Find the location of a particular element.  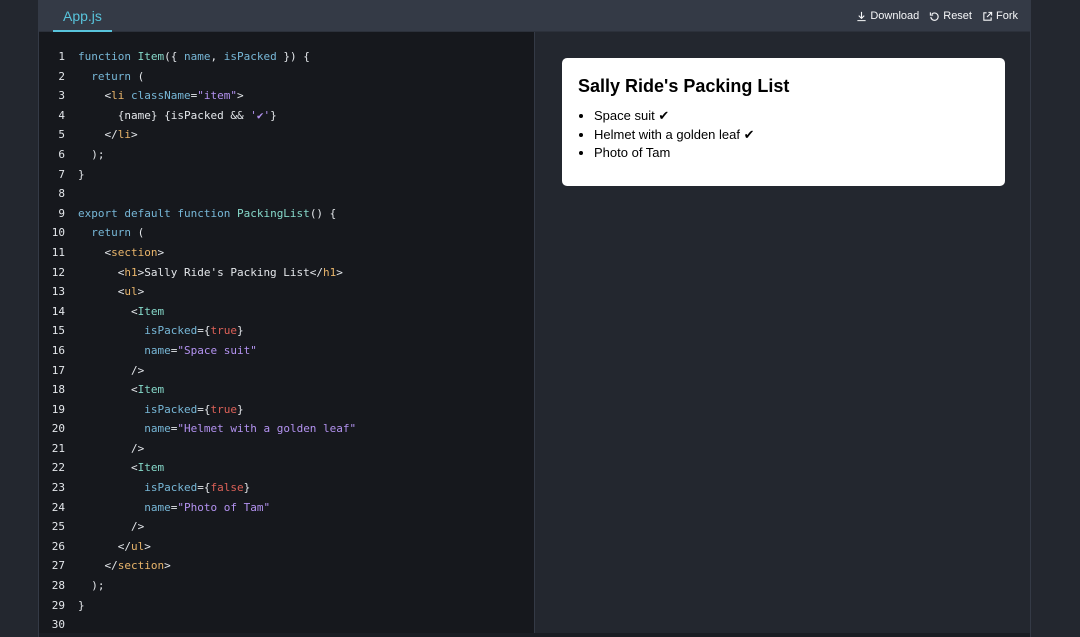

bottom-strip is located at coordinates (534, 635).